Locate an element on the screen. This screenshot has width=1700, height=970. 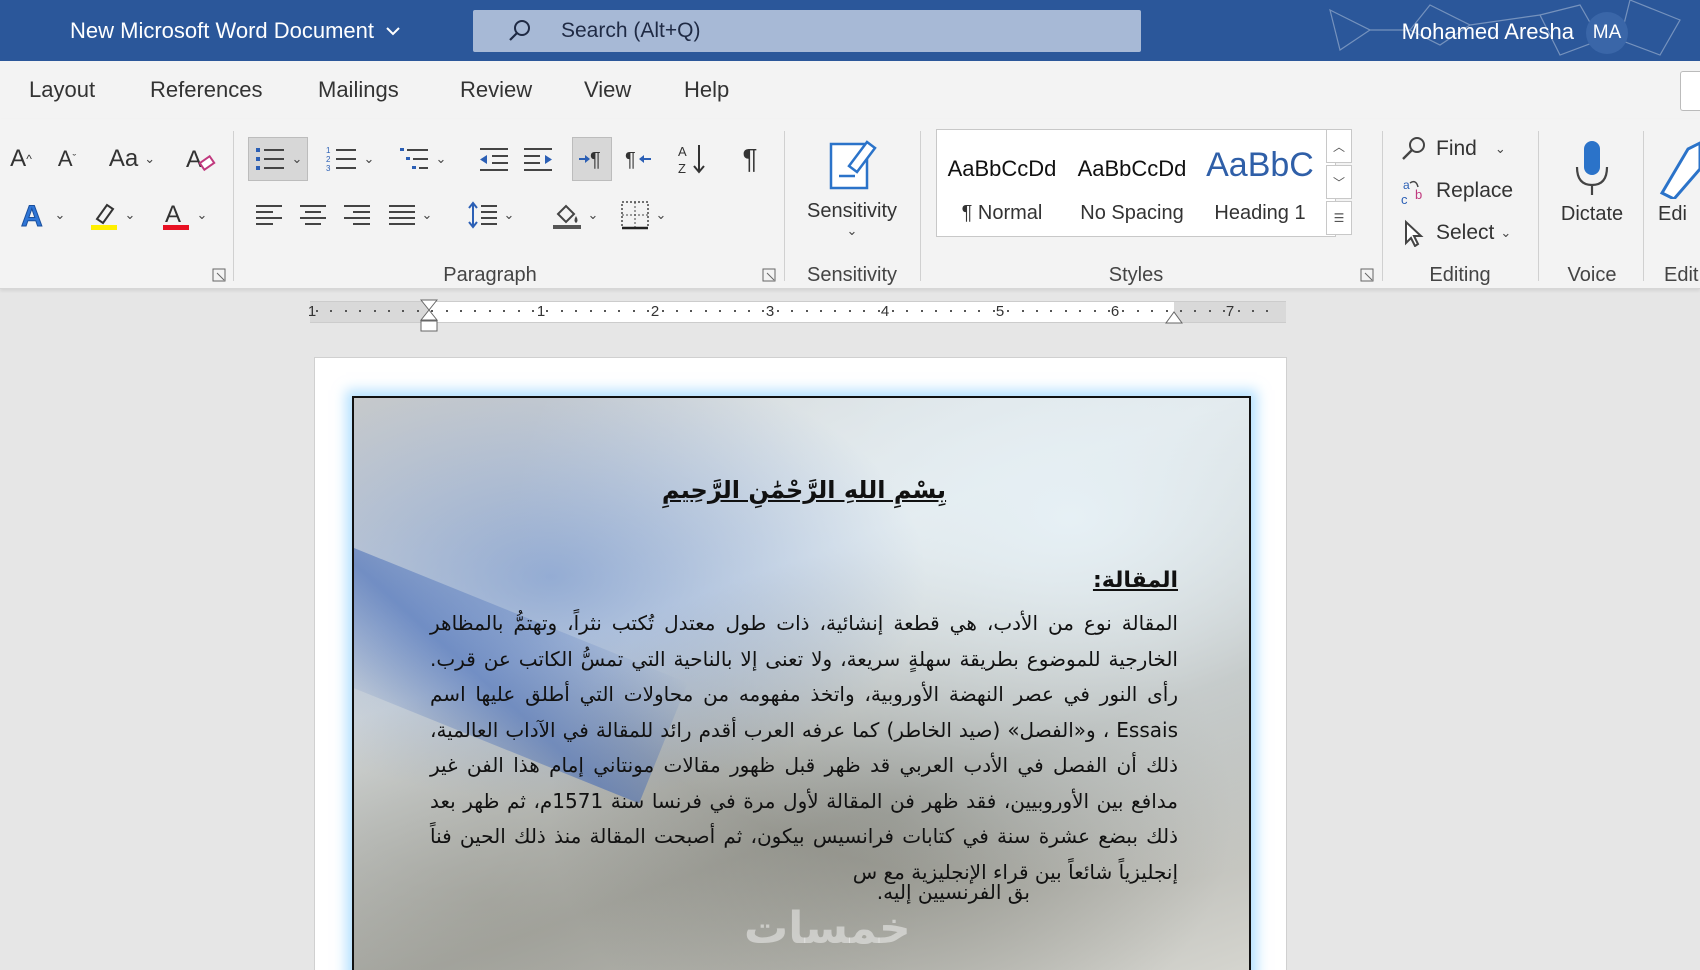
show-formatting-icon: ¶ is located at coordinates (750, 159).